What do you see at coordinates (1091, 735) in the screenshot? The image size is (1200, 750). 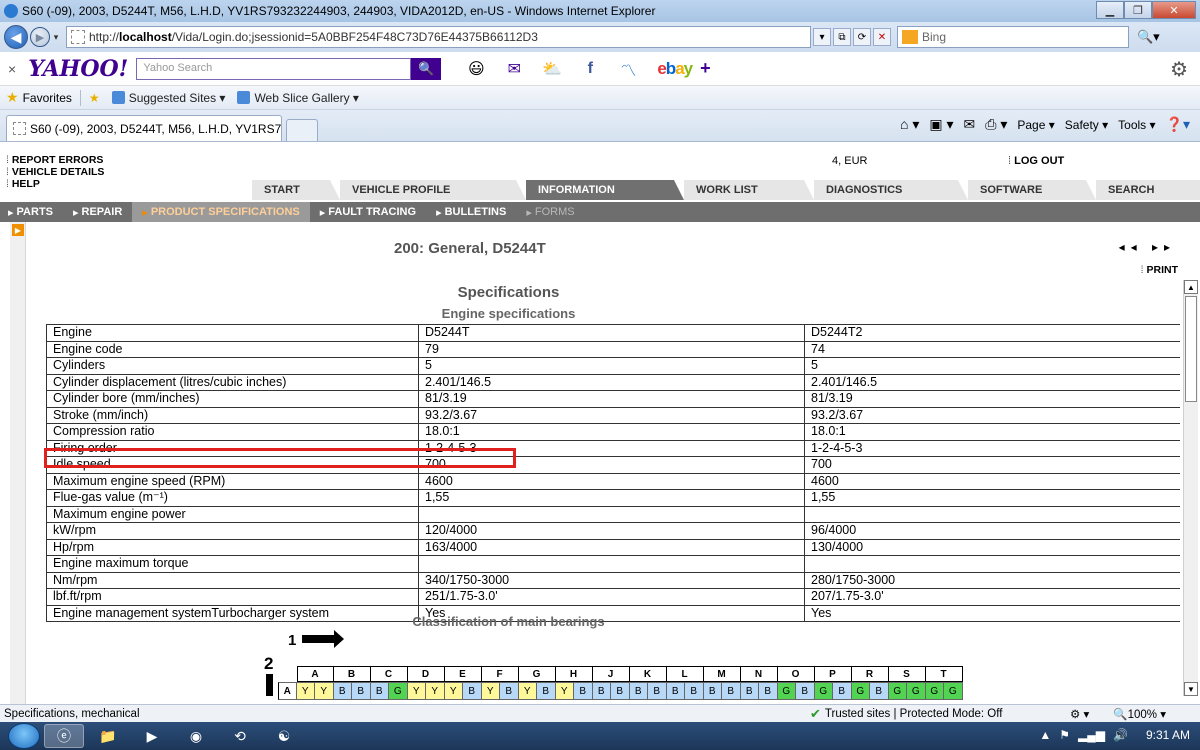 I see `network-icon: ▂▄▆` at bounding box center [1091, 735].